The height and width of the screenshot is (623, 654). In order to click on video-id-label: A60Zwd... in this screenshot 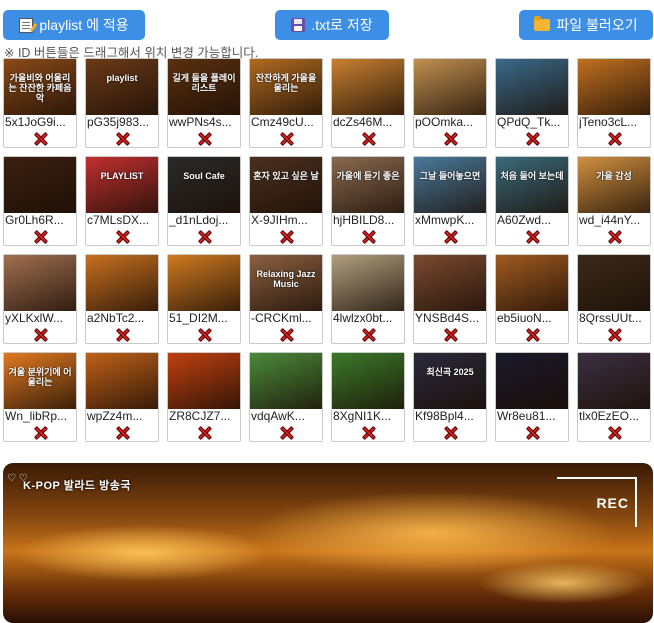, I will do `click(524, 220)`.